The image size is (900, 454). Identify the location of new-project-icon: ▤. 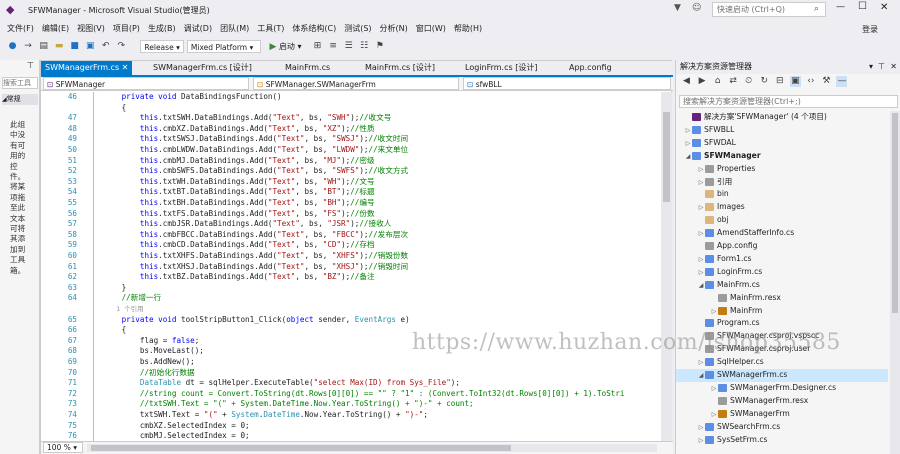
(43, 46).